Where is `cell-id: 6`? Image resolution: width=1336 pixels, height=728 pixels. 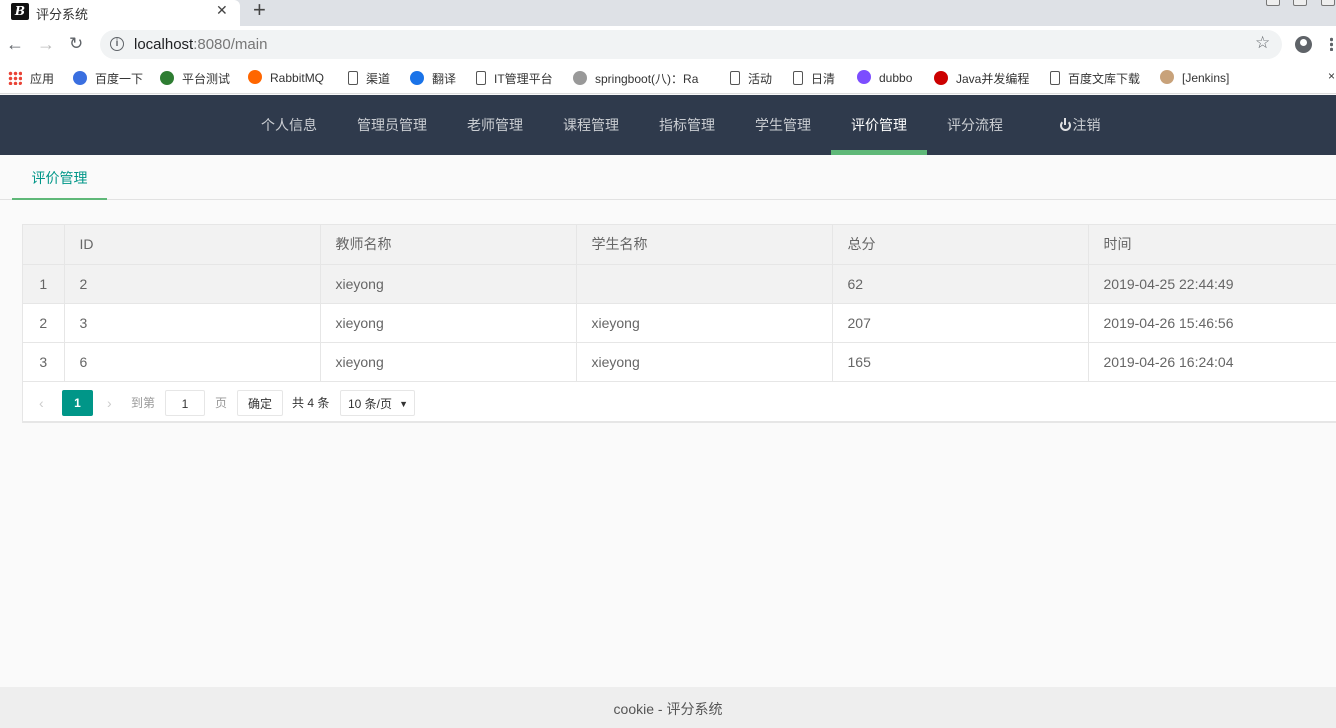 cell-id: 6 is located at coordinates (192, 362).